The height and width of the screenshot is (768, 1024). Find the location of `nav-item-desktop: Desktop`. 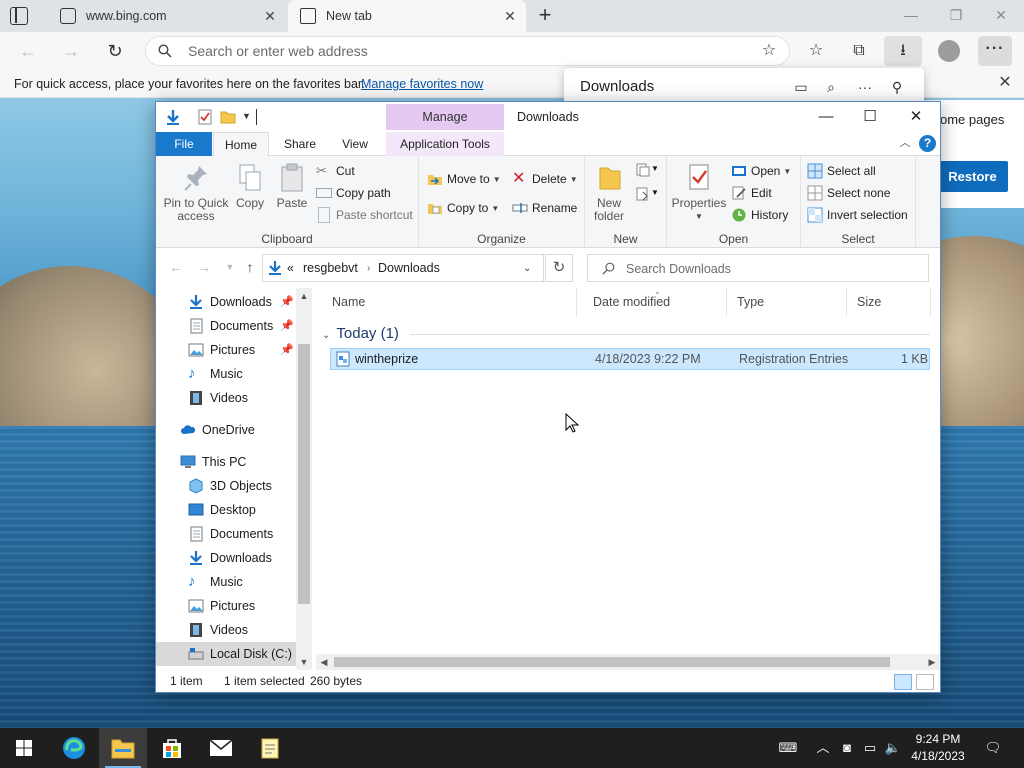

nav-item-desktop: Desktop is located at coordinates (226, 510).